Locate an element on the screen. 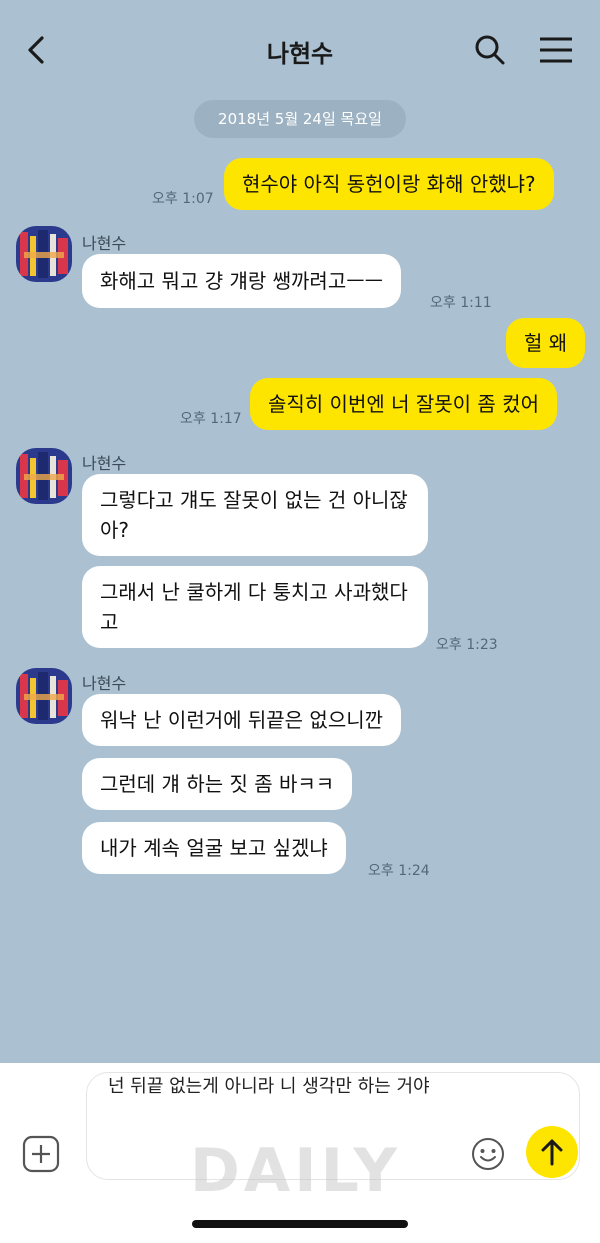 This screenshot has height=1243, width=600. hamburger-menu-icon is located at coordinates (556, 50).